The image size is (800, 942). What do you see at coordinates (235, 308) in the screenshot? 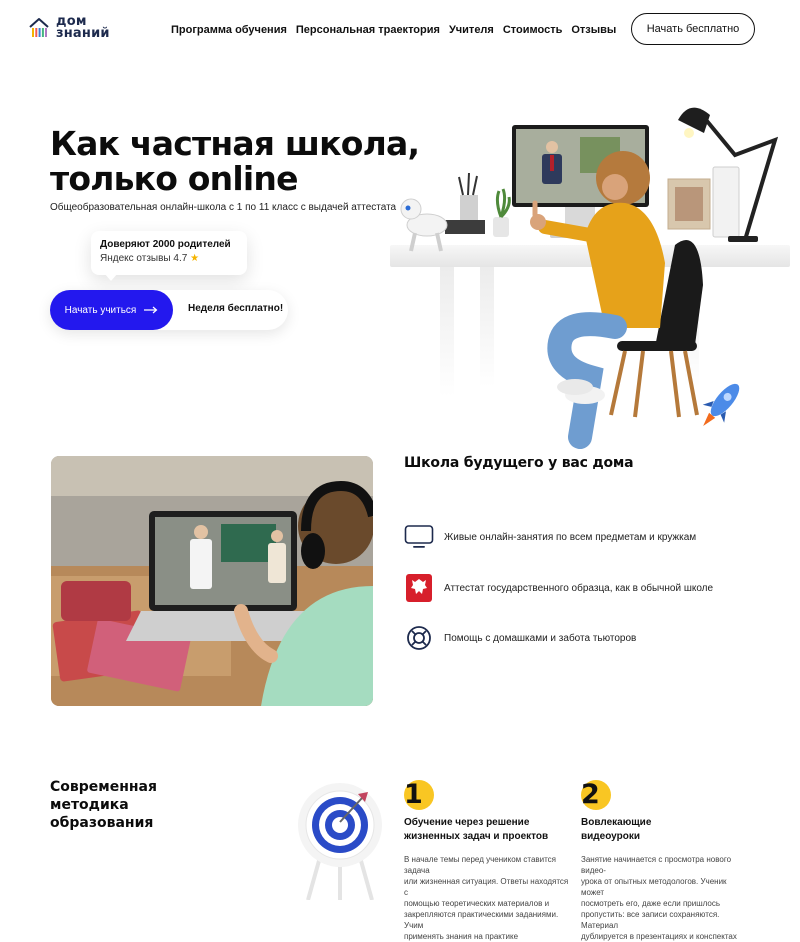
I see `free-week-button: Неделя бесплатно!` at bounding box center [235, 308].